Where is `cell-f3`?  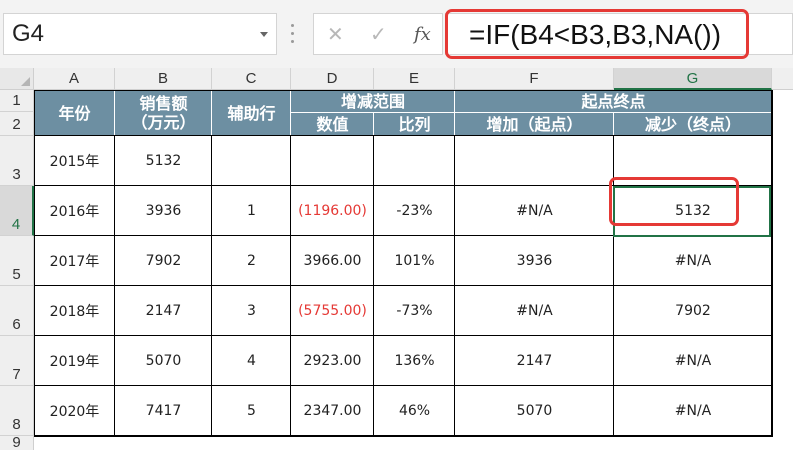 cell-f3 is located at coordinates (534, 161).